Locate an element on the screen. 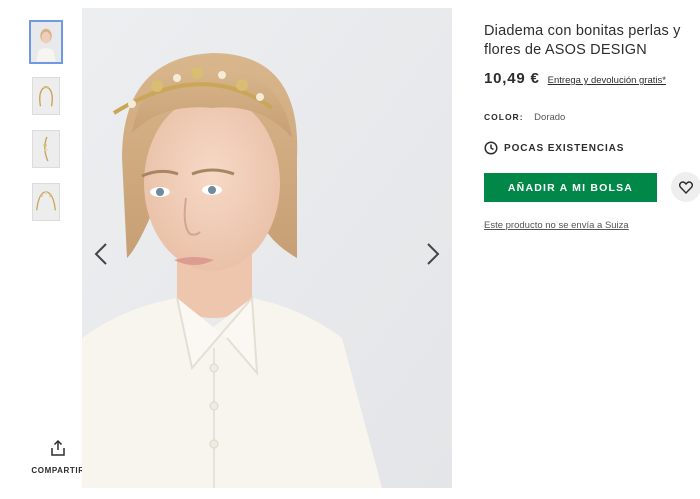  stock-text: POCAS EXISTENCIAS is located at coordinates (564, 148).